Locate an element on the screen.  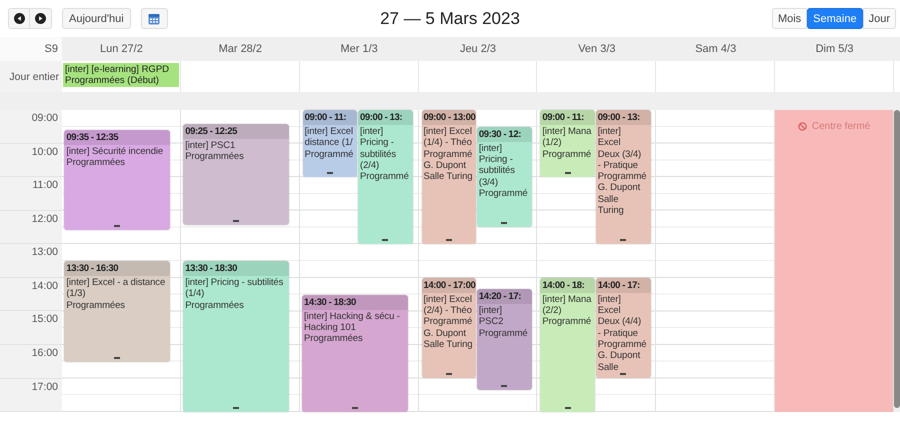
event-time: 09:00 - 13:00 is located at coordinates (449, 117).